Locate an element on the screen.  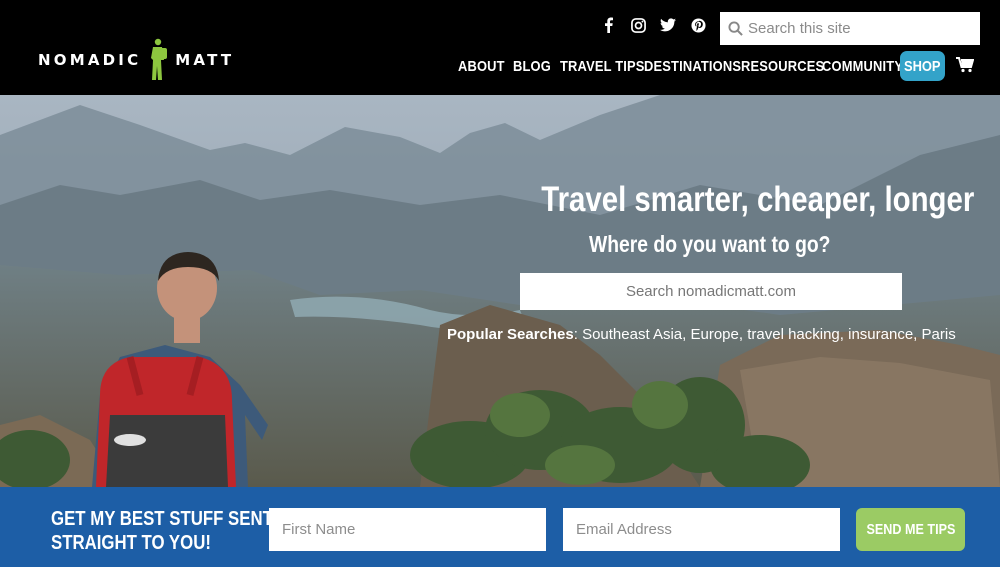
nav-item-blog: BLOG is located at coordinates (532, 66).